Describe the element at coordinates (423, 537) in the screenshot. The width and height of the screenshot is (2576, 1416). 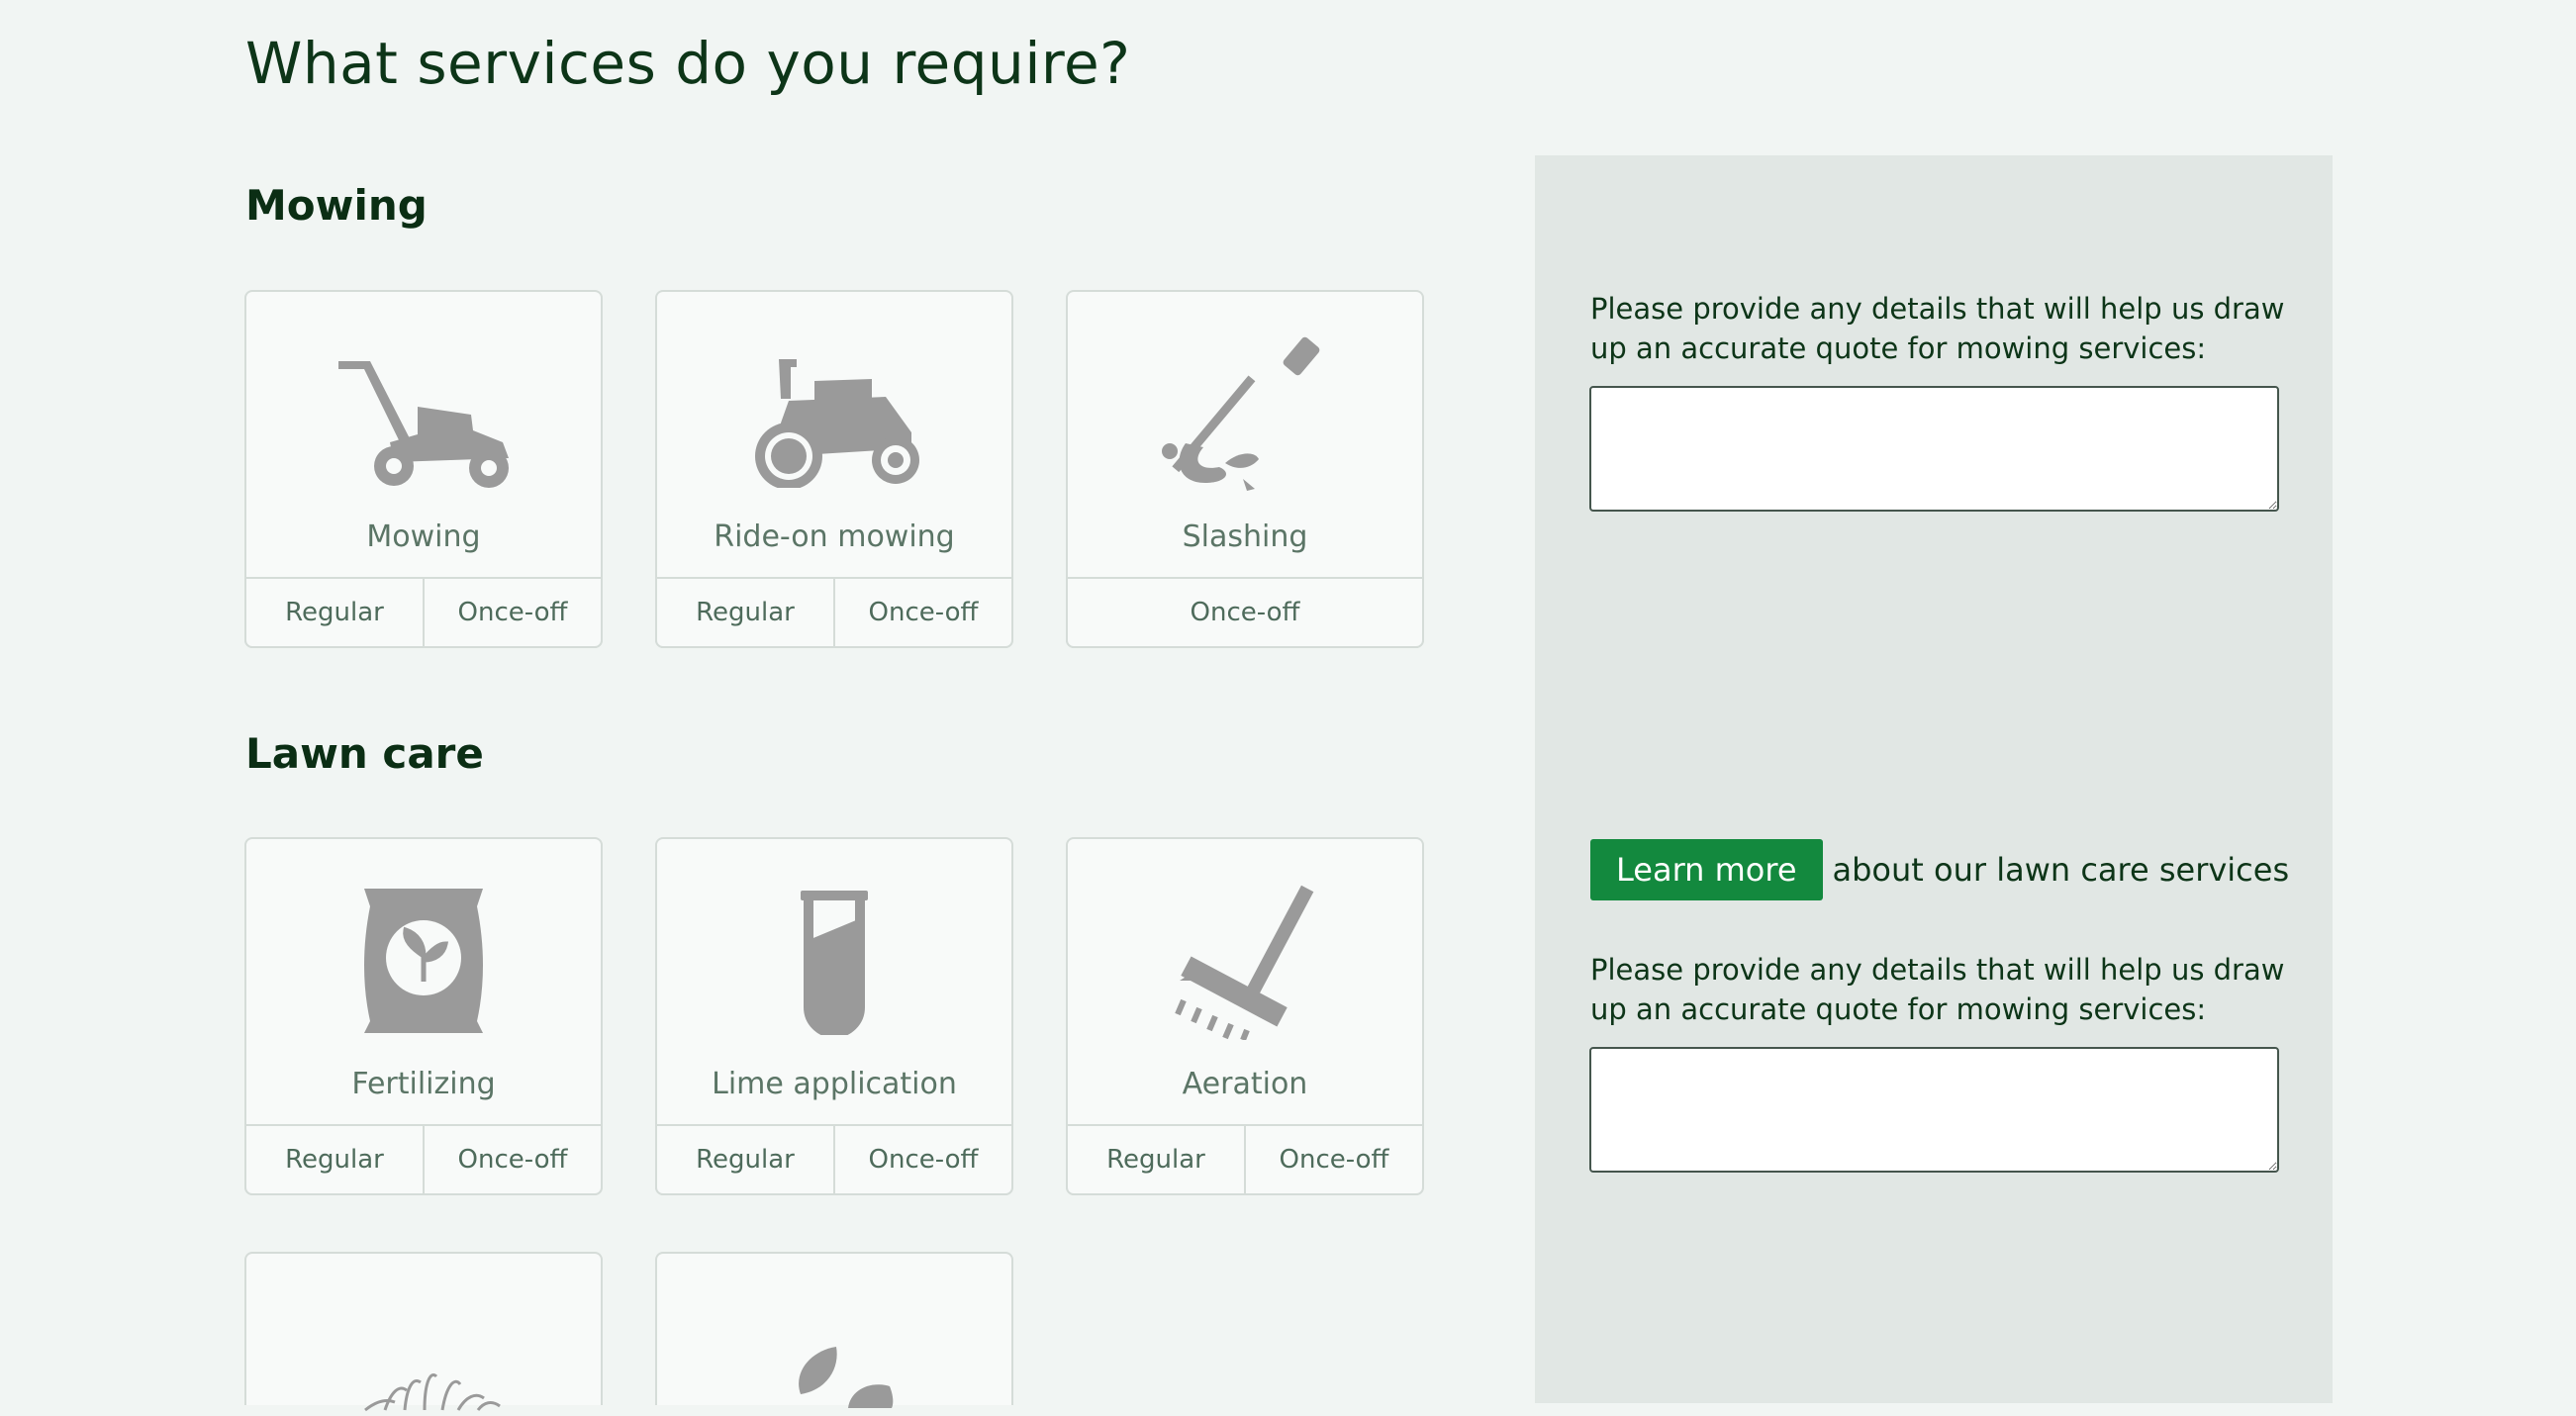
I see `service-card-label: Mowing` at that location.